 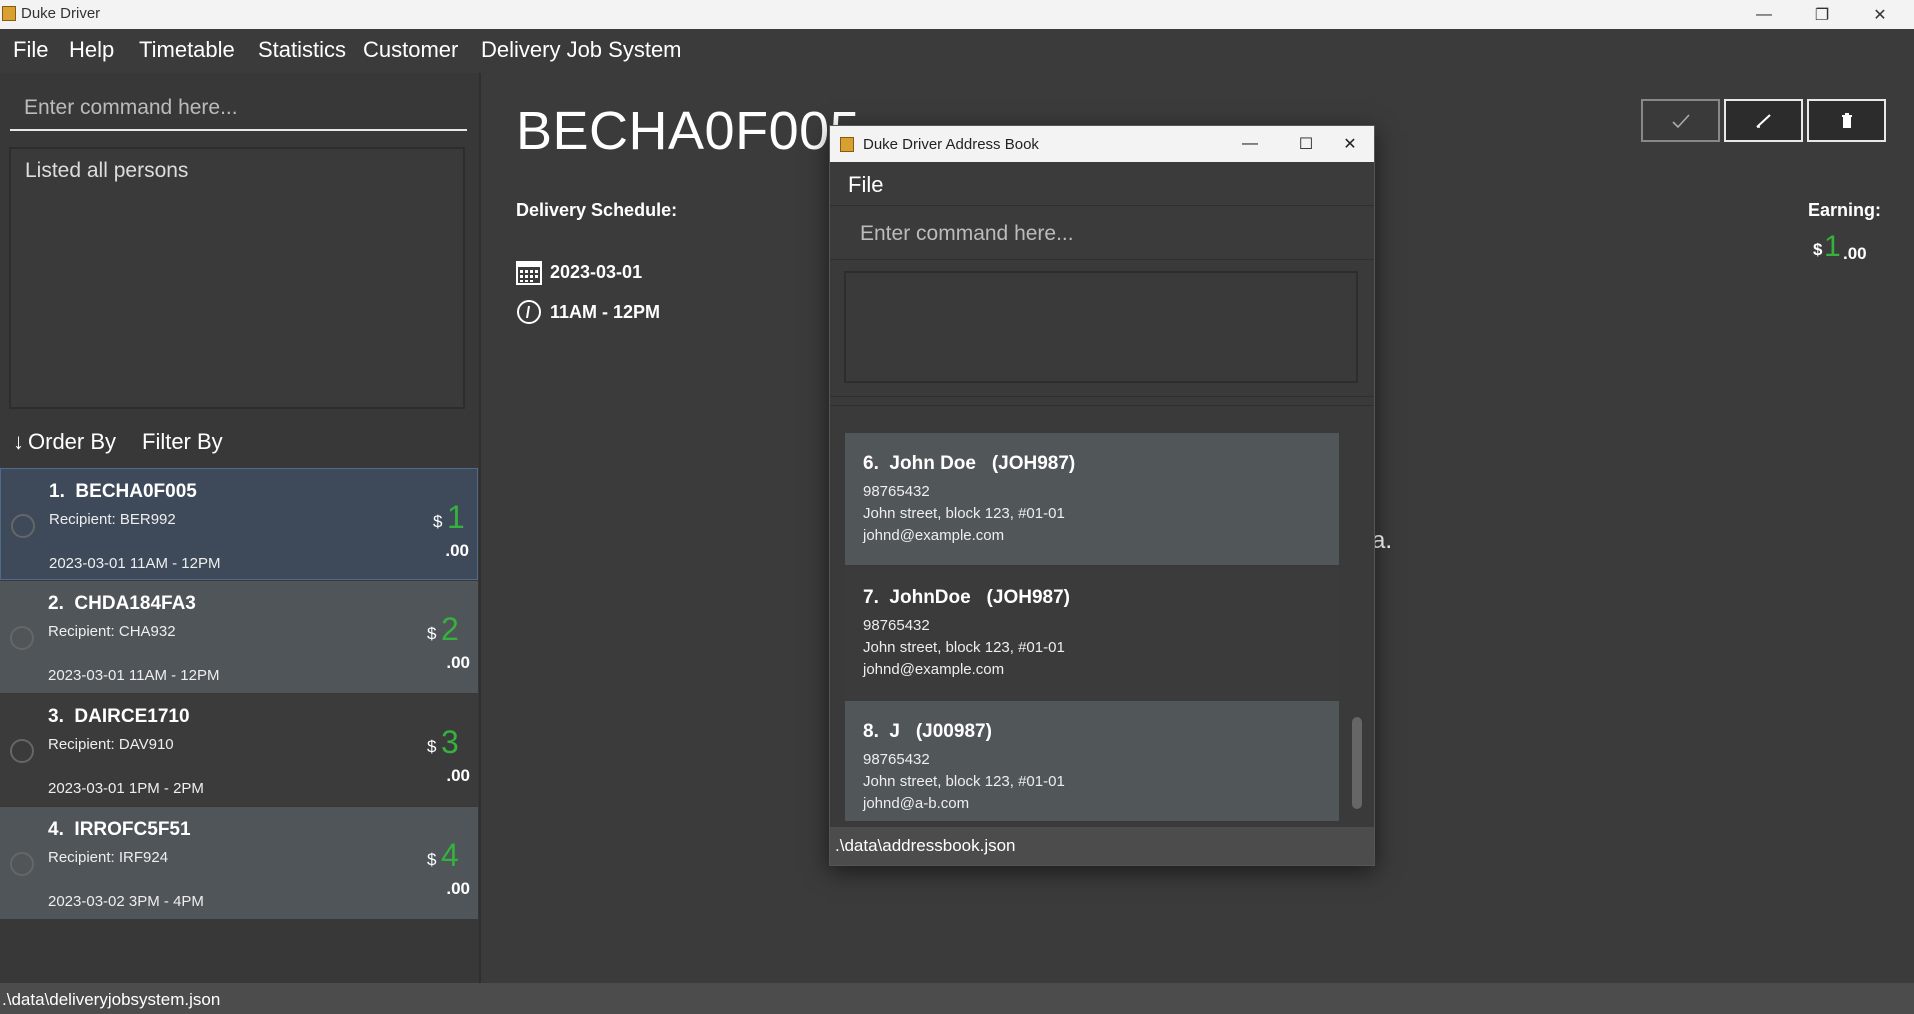 I want to click on job-title: 1. BECHA0F005, so click(x=123, y=491).